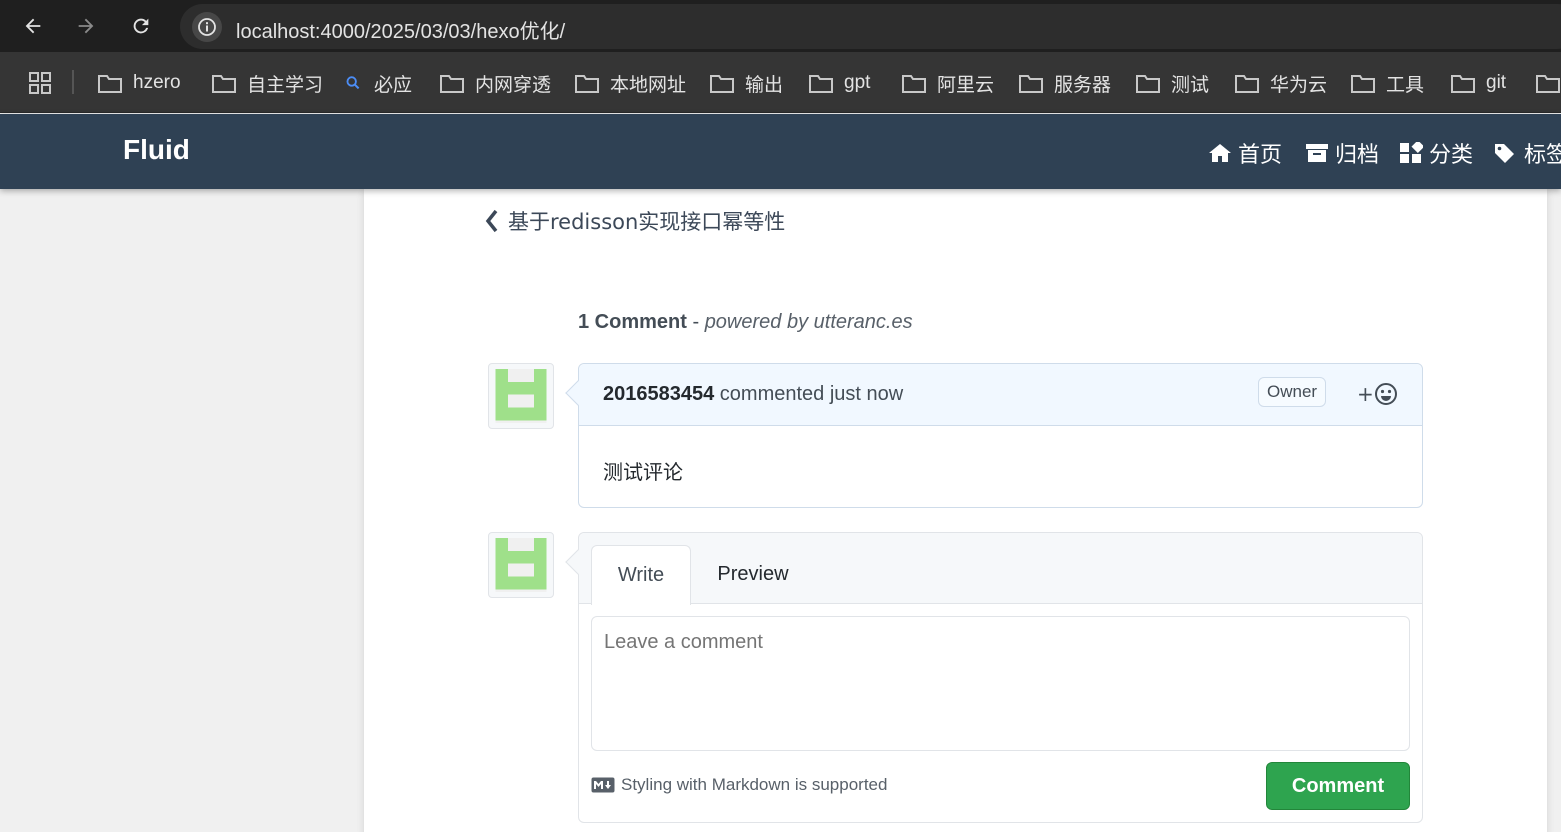 The image size is (1561, 832). I want to click on bookmark-label: hzero, so click(157, 82).